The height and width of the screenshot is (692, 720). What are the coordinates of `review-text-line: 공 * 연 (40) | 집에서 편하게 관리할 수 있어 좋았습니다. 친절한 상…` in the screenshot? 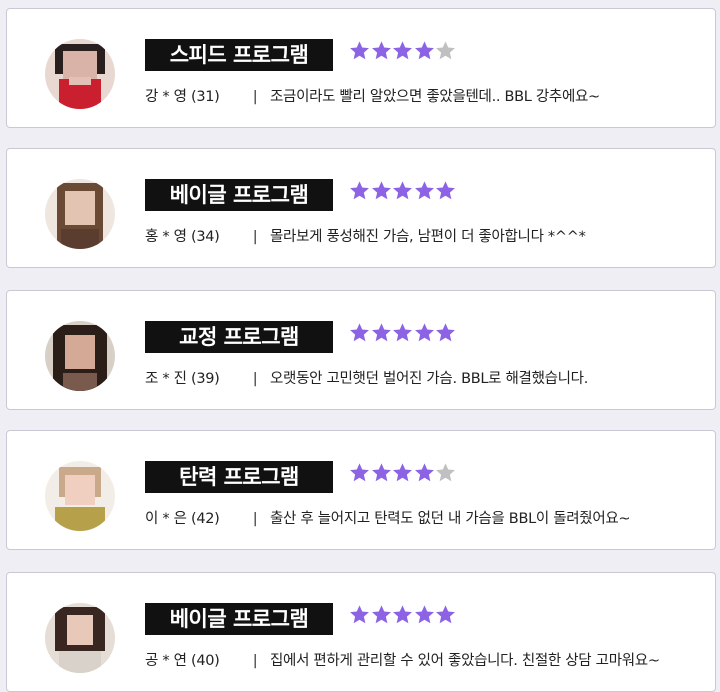 It's located at (402, 660).